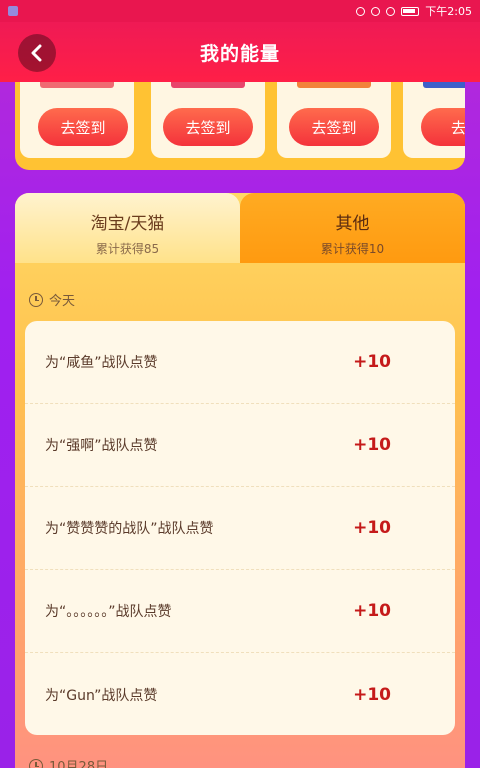 Image resolution: width=480 pixels, height=768 pixels. Describe the element at coordinates (410, 11) in the screenshot. I see `battery-icon` at that location.